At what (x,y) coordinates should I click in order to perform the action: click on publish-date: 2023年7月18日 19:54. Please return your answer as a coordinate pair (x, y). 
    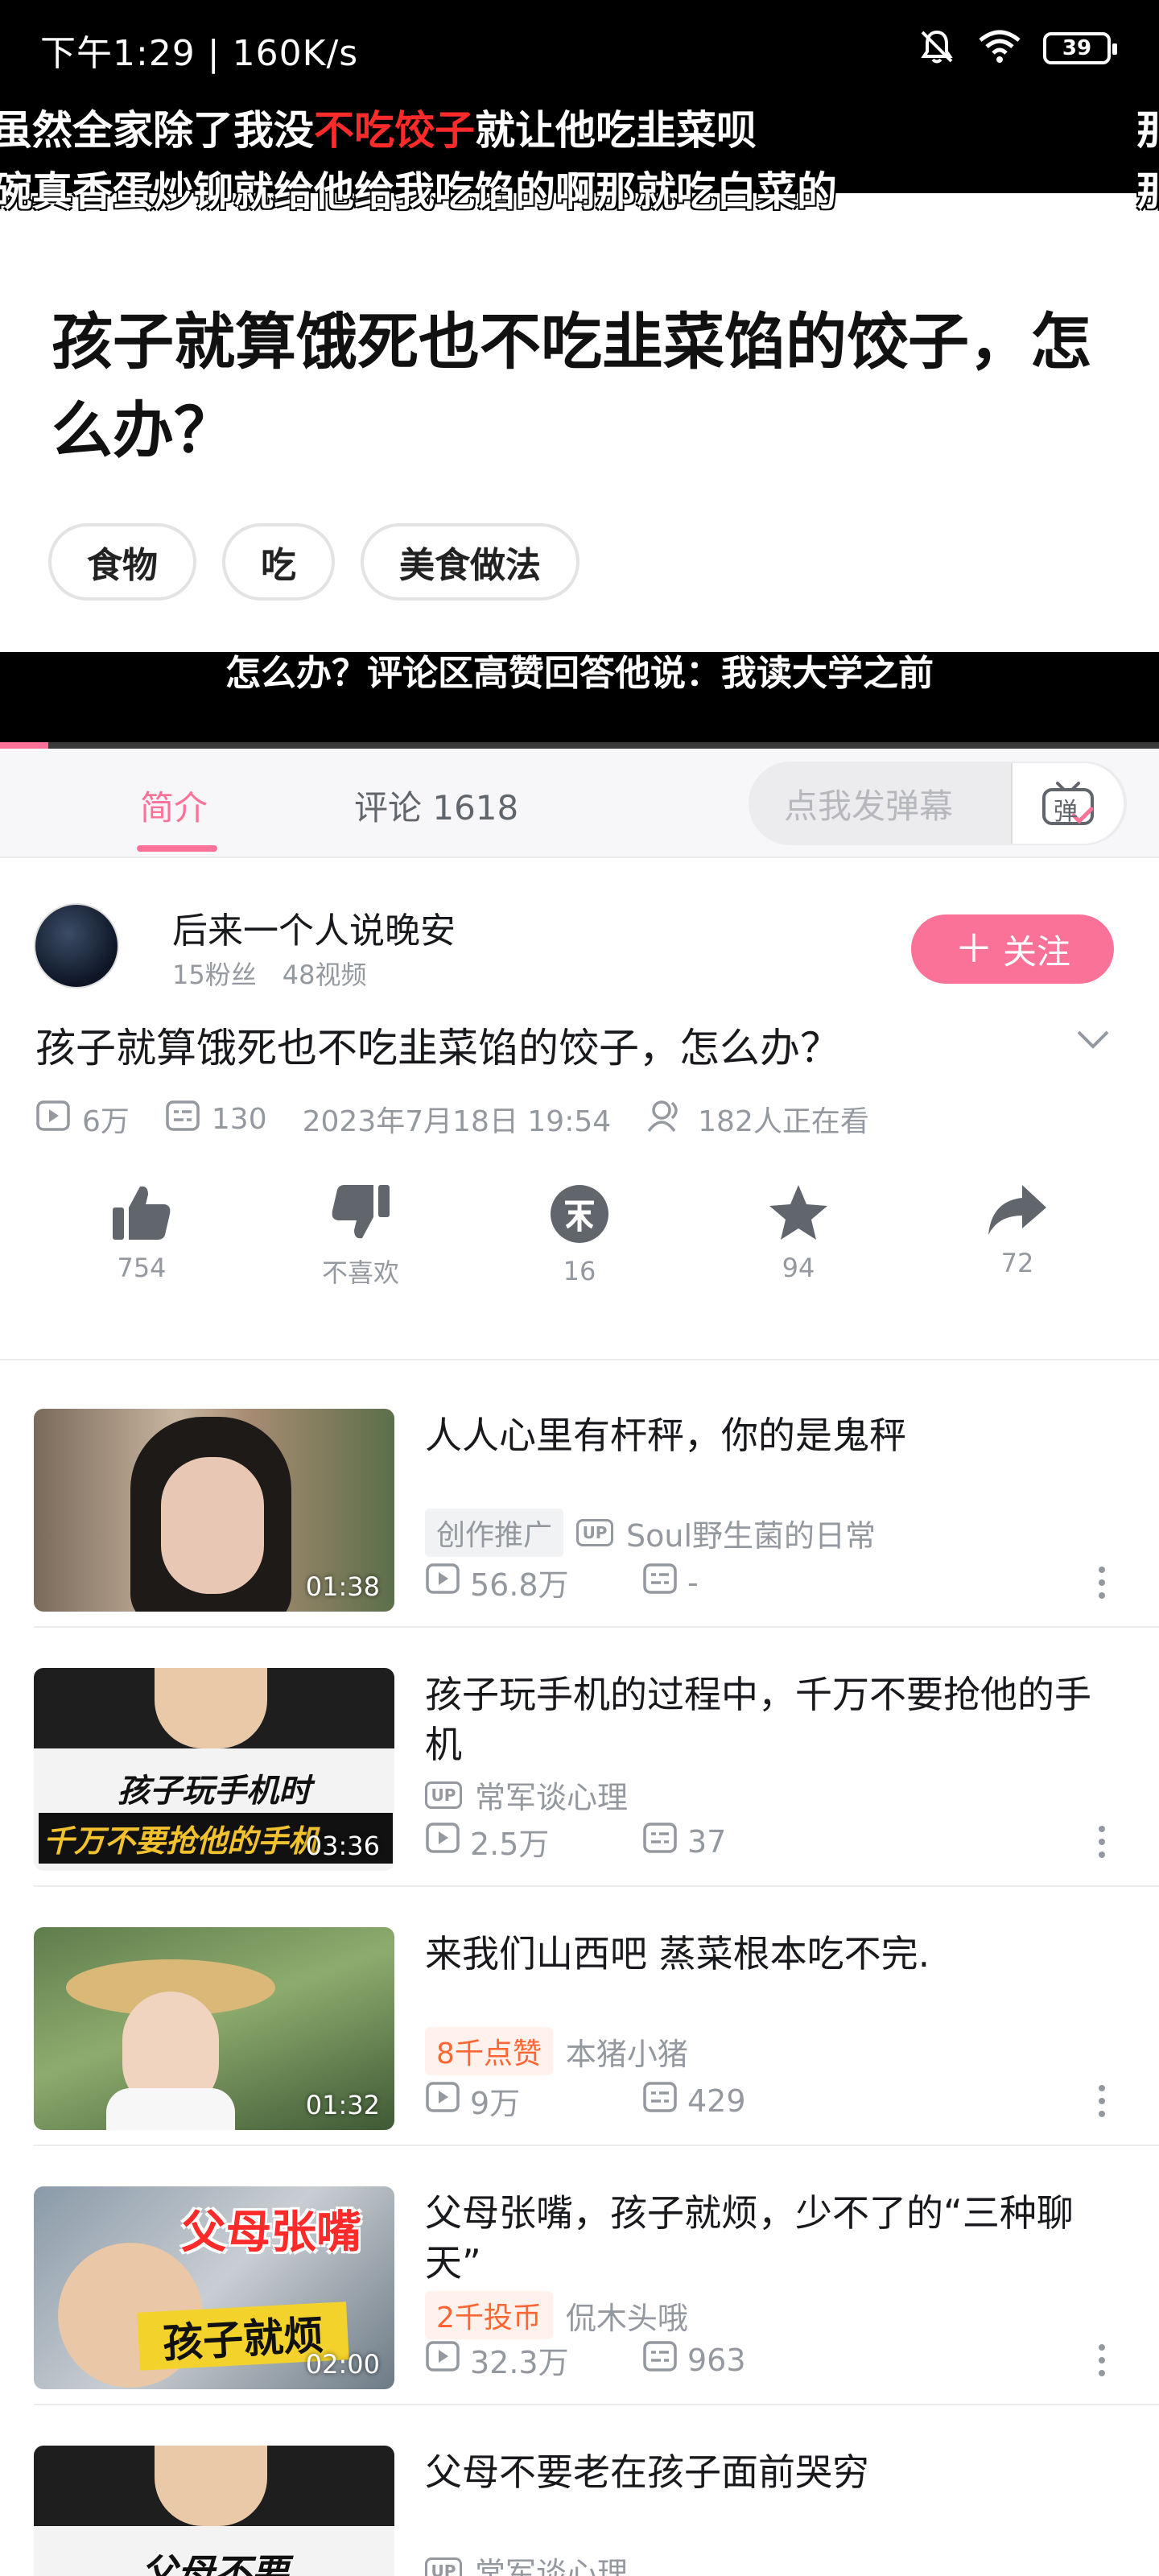
    Looking at the image, I should click on (457, 1121).